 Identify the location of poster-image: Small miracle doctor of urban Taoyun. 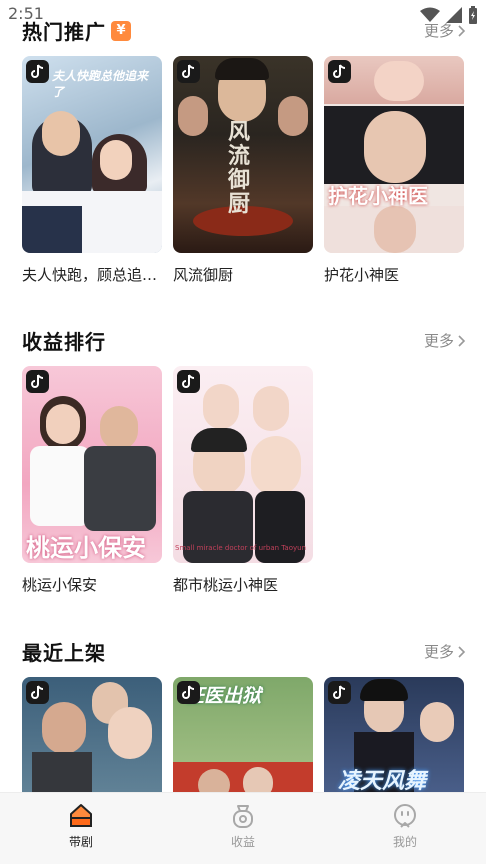
(243, 464).